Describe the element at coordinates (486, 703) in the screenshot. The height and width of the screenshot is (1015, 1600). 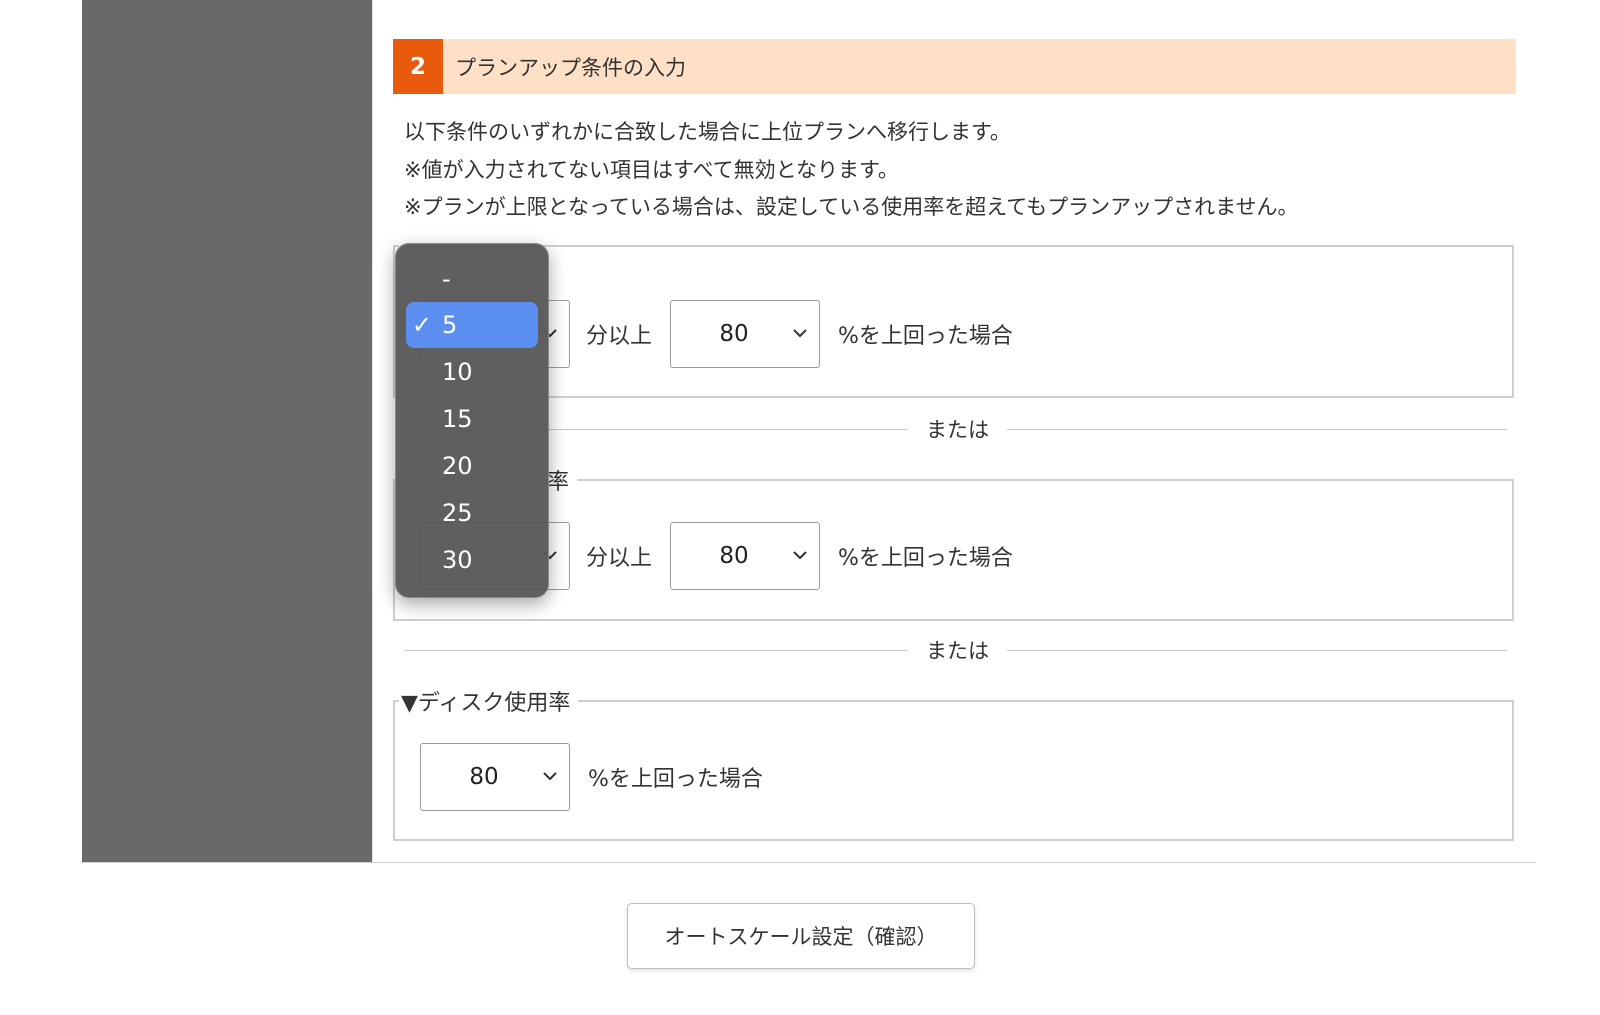
I see `disk-usage-legend: ▼ディスク使用率` at that location.